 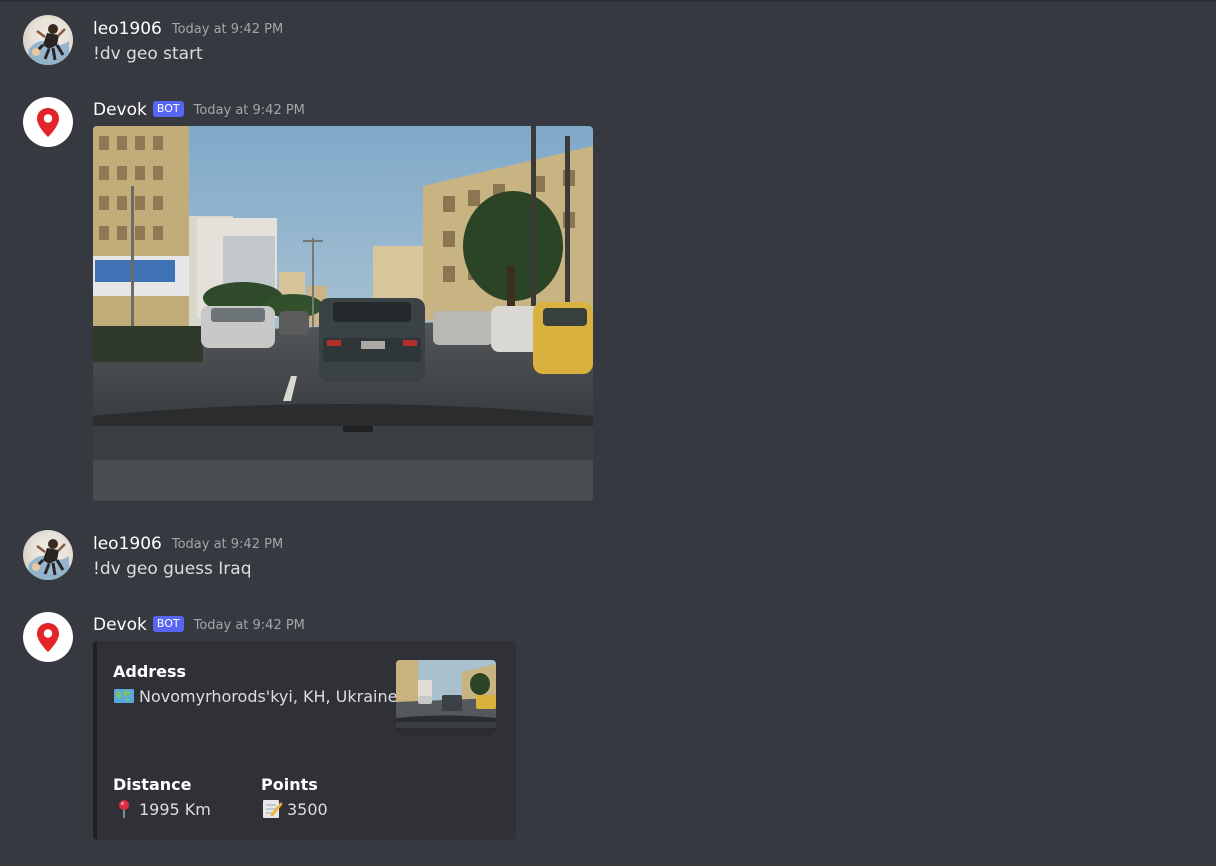 What do you see at coordinates (289, 784) in the screenshot?
I see `points-label: Points` at bounding box center [289, 784].